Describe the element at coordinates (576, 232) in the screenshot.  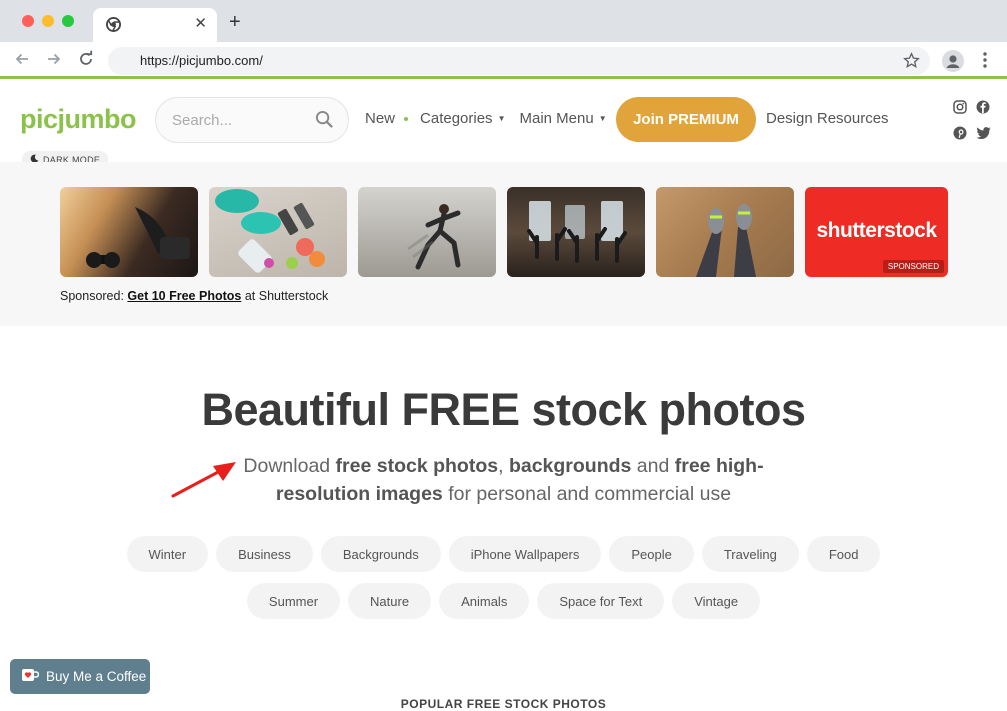
I see `sponsored-photo-gym-class` at that location.